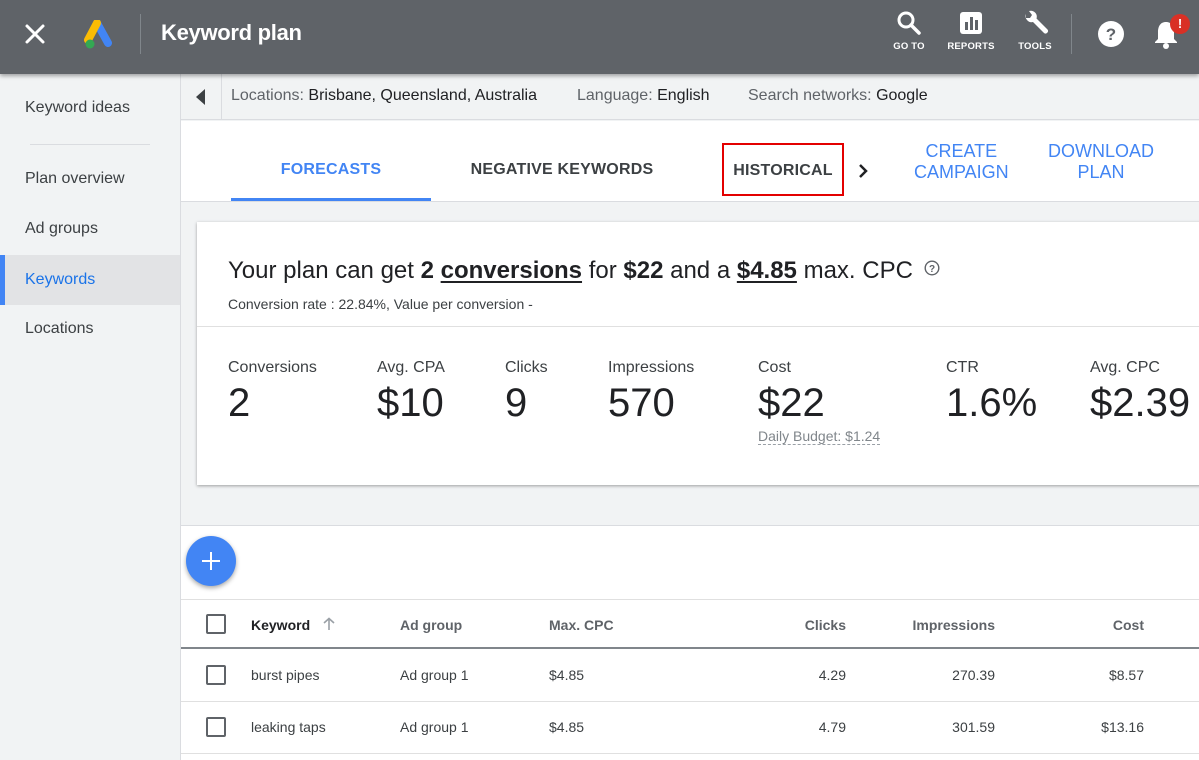  I want to click on goto-label: GO TO, so click(909, 46).